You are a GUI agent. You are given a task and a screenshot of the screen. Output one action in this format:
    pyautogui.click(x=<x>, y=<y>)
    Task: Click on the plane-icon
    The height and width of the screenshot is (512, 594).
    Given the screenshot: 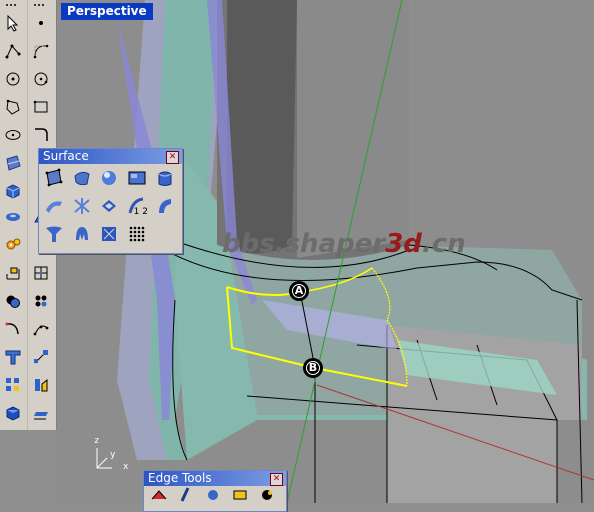 What is the action you would take?
    pyautogui.click(x=137, y=178)
    